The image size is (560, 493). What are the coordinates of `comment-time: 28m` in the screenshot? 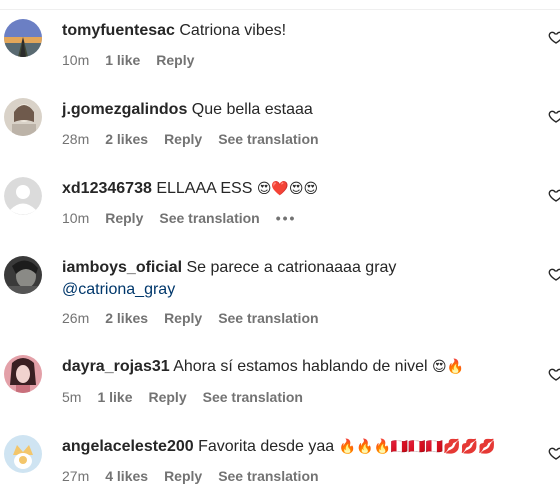 It's located at (75, 139).